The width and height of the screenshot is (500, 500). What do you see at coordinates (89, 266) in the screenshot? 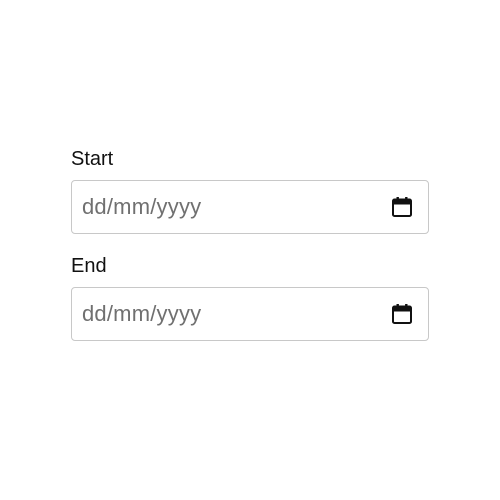
I see `end-label: End` at bounding box center [89, 266].